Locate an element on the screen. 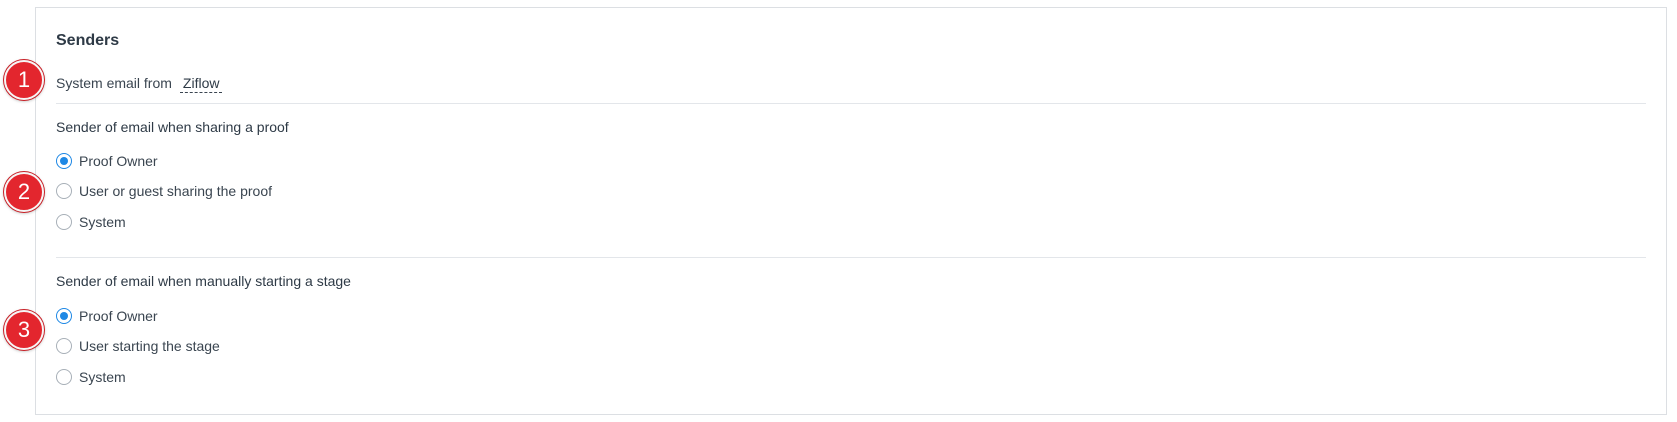 The height and width of the screenshot is (422, 1677). system-email-label: System email from is located at coordinates (114, 83).